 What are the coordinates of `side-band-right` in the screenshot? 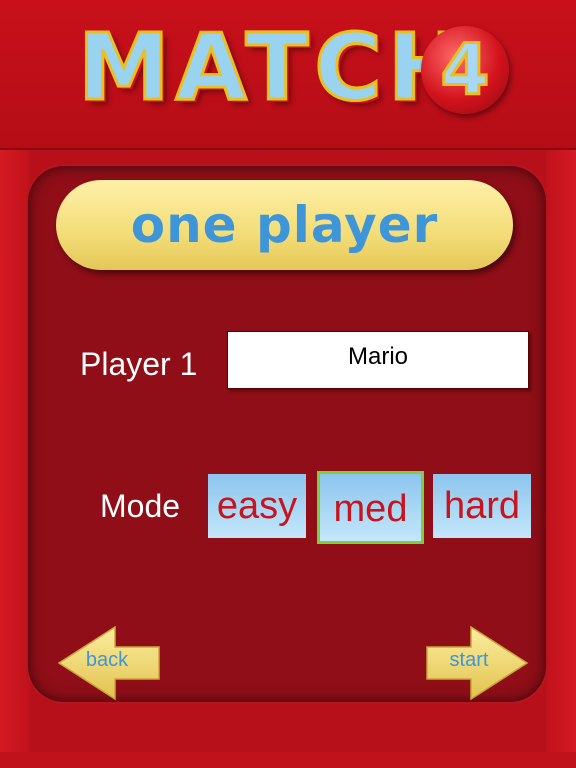 It's located at (561, 459).